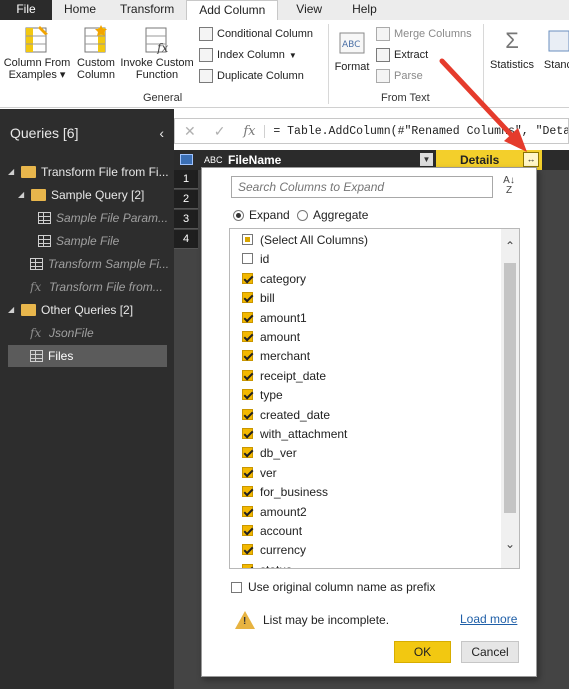  I want to click on standard-button: Stanc, so click(553, 48).